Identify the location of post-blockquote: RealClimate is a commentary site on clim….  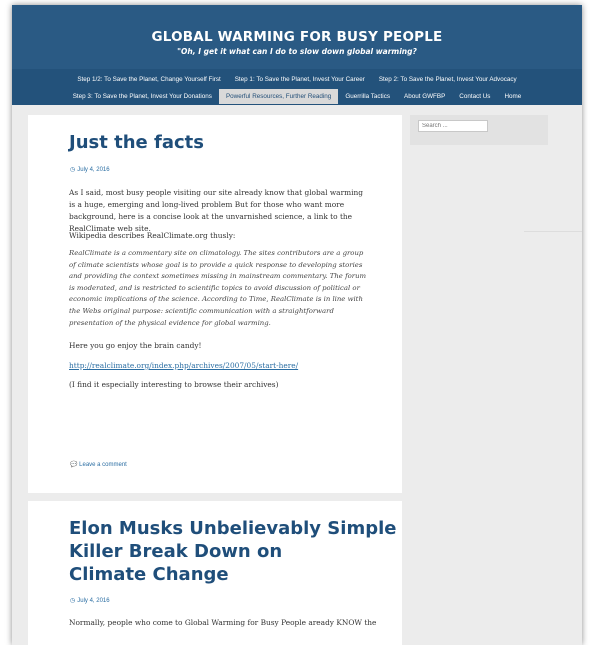
(218, 288).